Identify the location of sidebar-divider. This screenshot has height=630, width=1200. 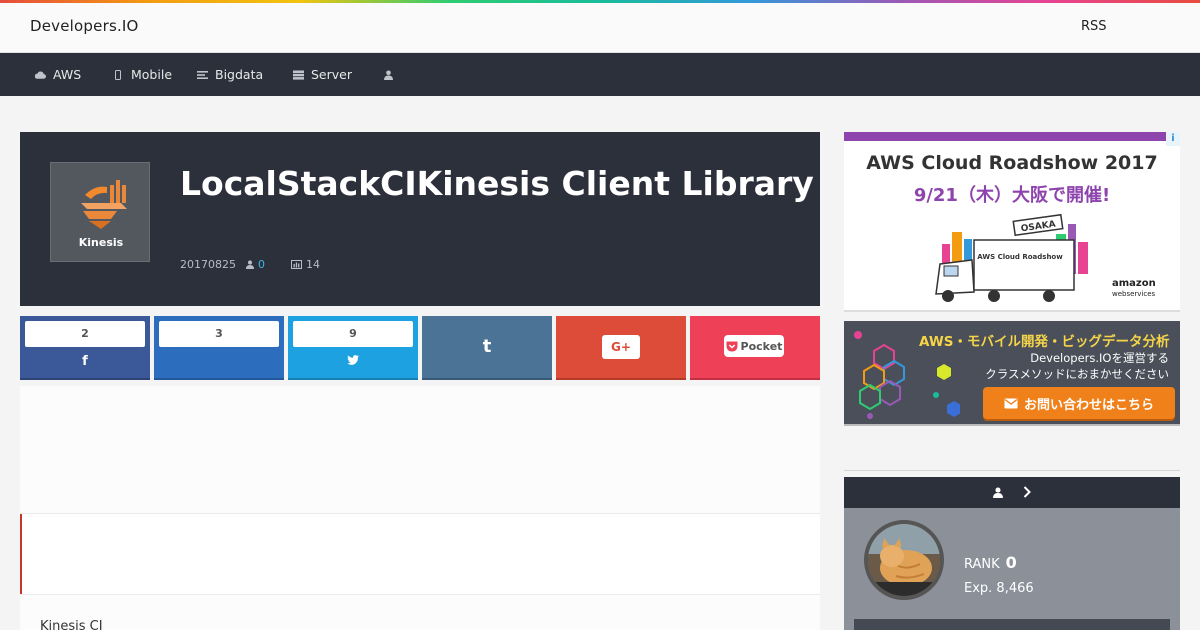
(1012, 470).